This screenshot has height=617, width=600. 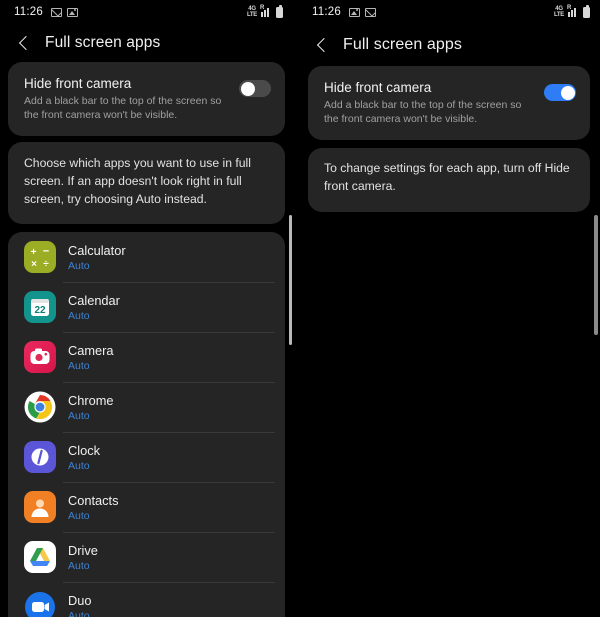 I want to click on list-item-meta: Calculator Auto, so click(x=97, y=257).